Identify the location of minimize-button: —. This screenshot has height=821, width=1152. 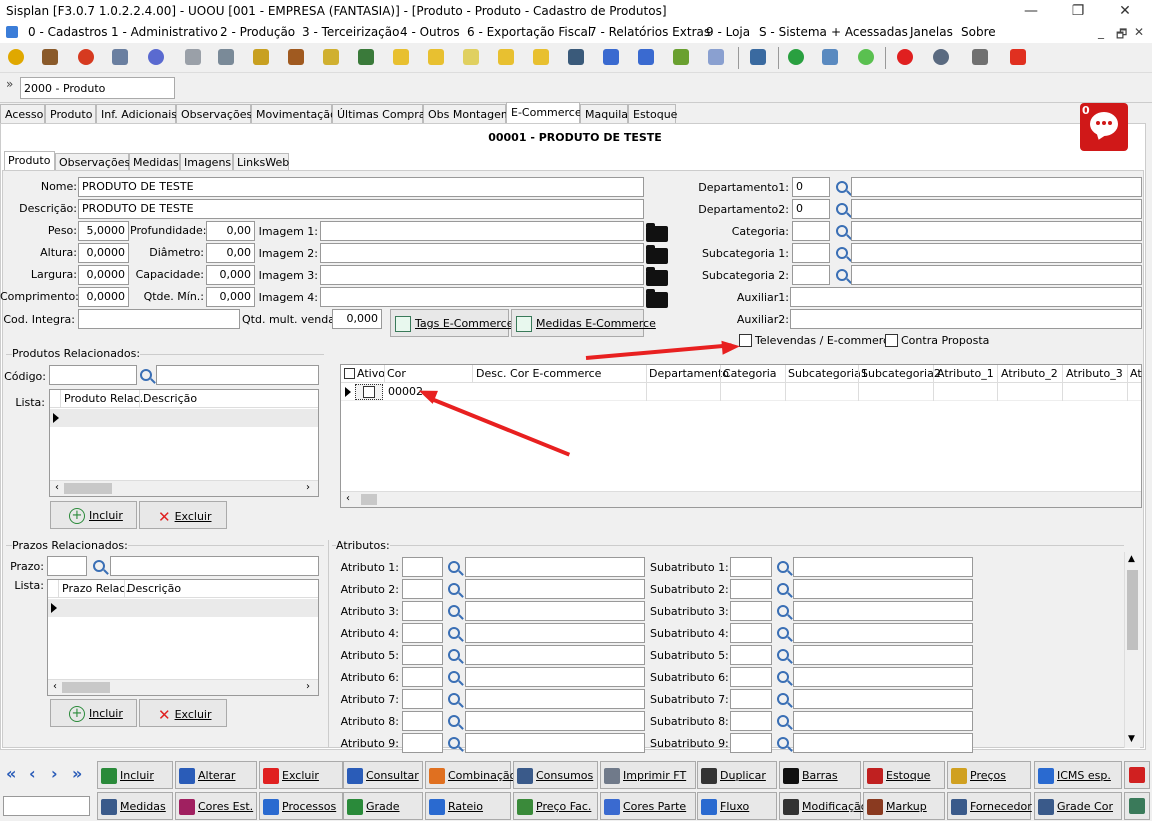
(1031, 11).